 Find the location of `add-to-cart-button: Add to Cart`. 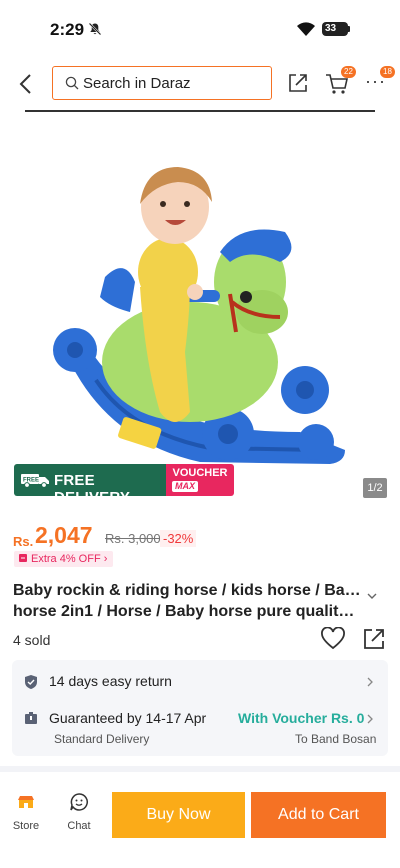

add-to-cart-button: Add to Cart is located at coordinates (318, 815).